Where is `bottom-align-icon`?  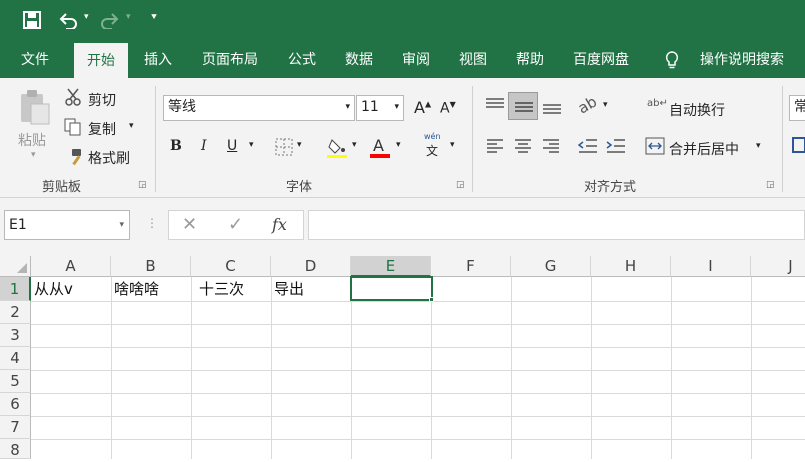 bottom-align-icon is located at coordinates (552, 107).